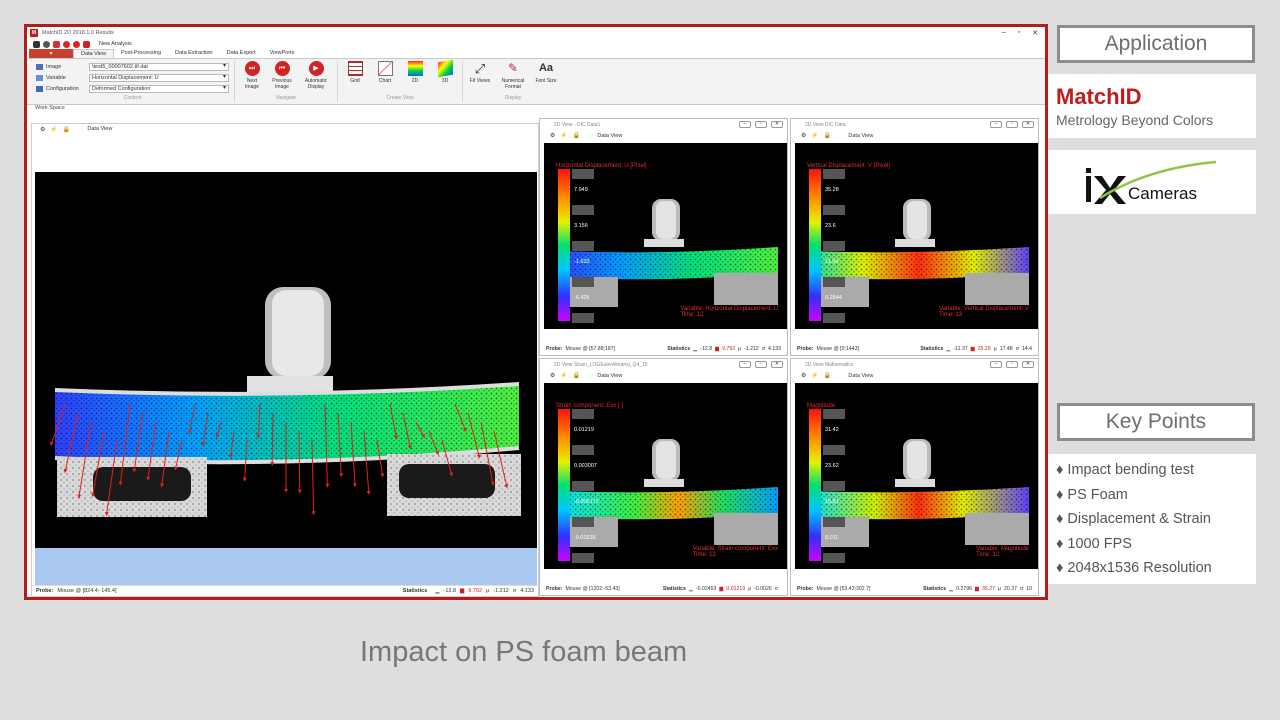 This screenshot has height=720, width=1280. Describe the element at coordinates (914, 124) in the screenshot. I see `panel-titlebar: 2D View DIC Data – ▫ ✕` at that location.